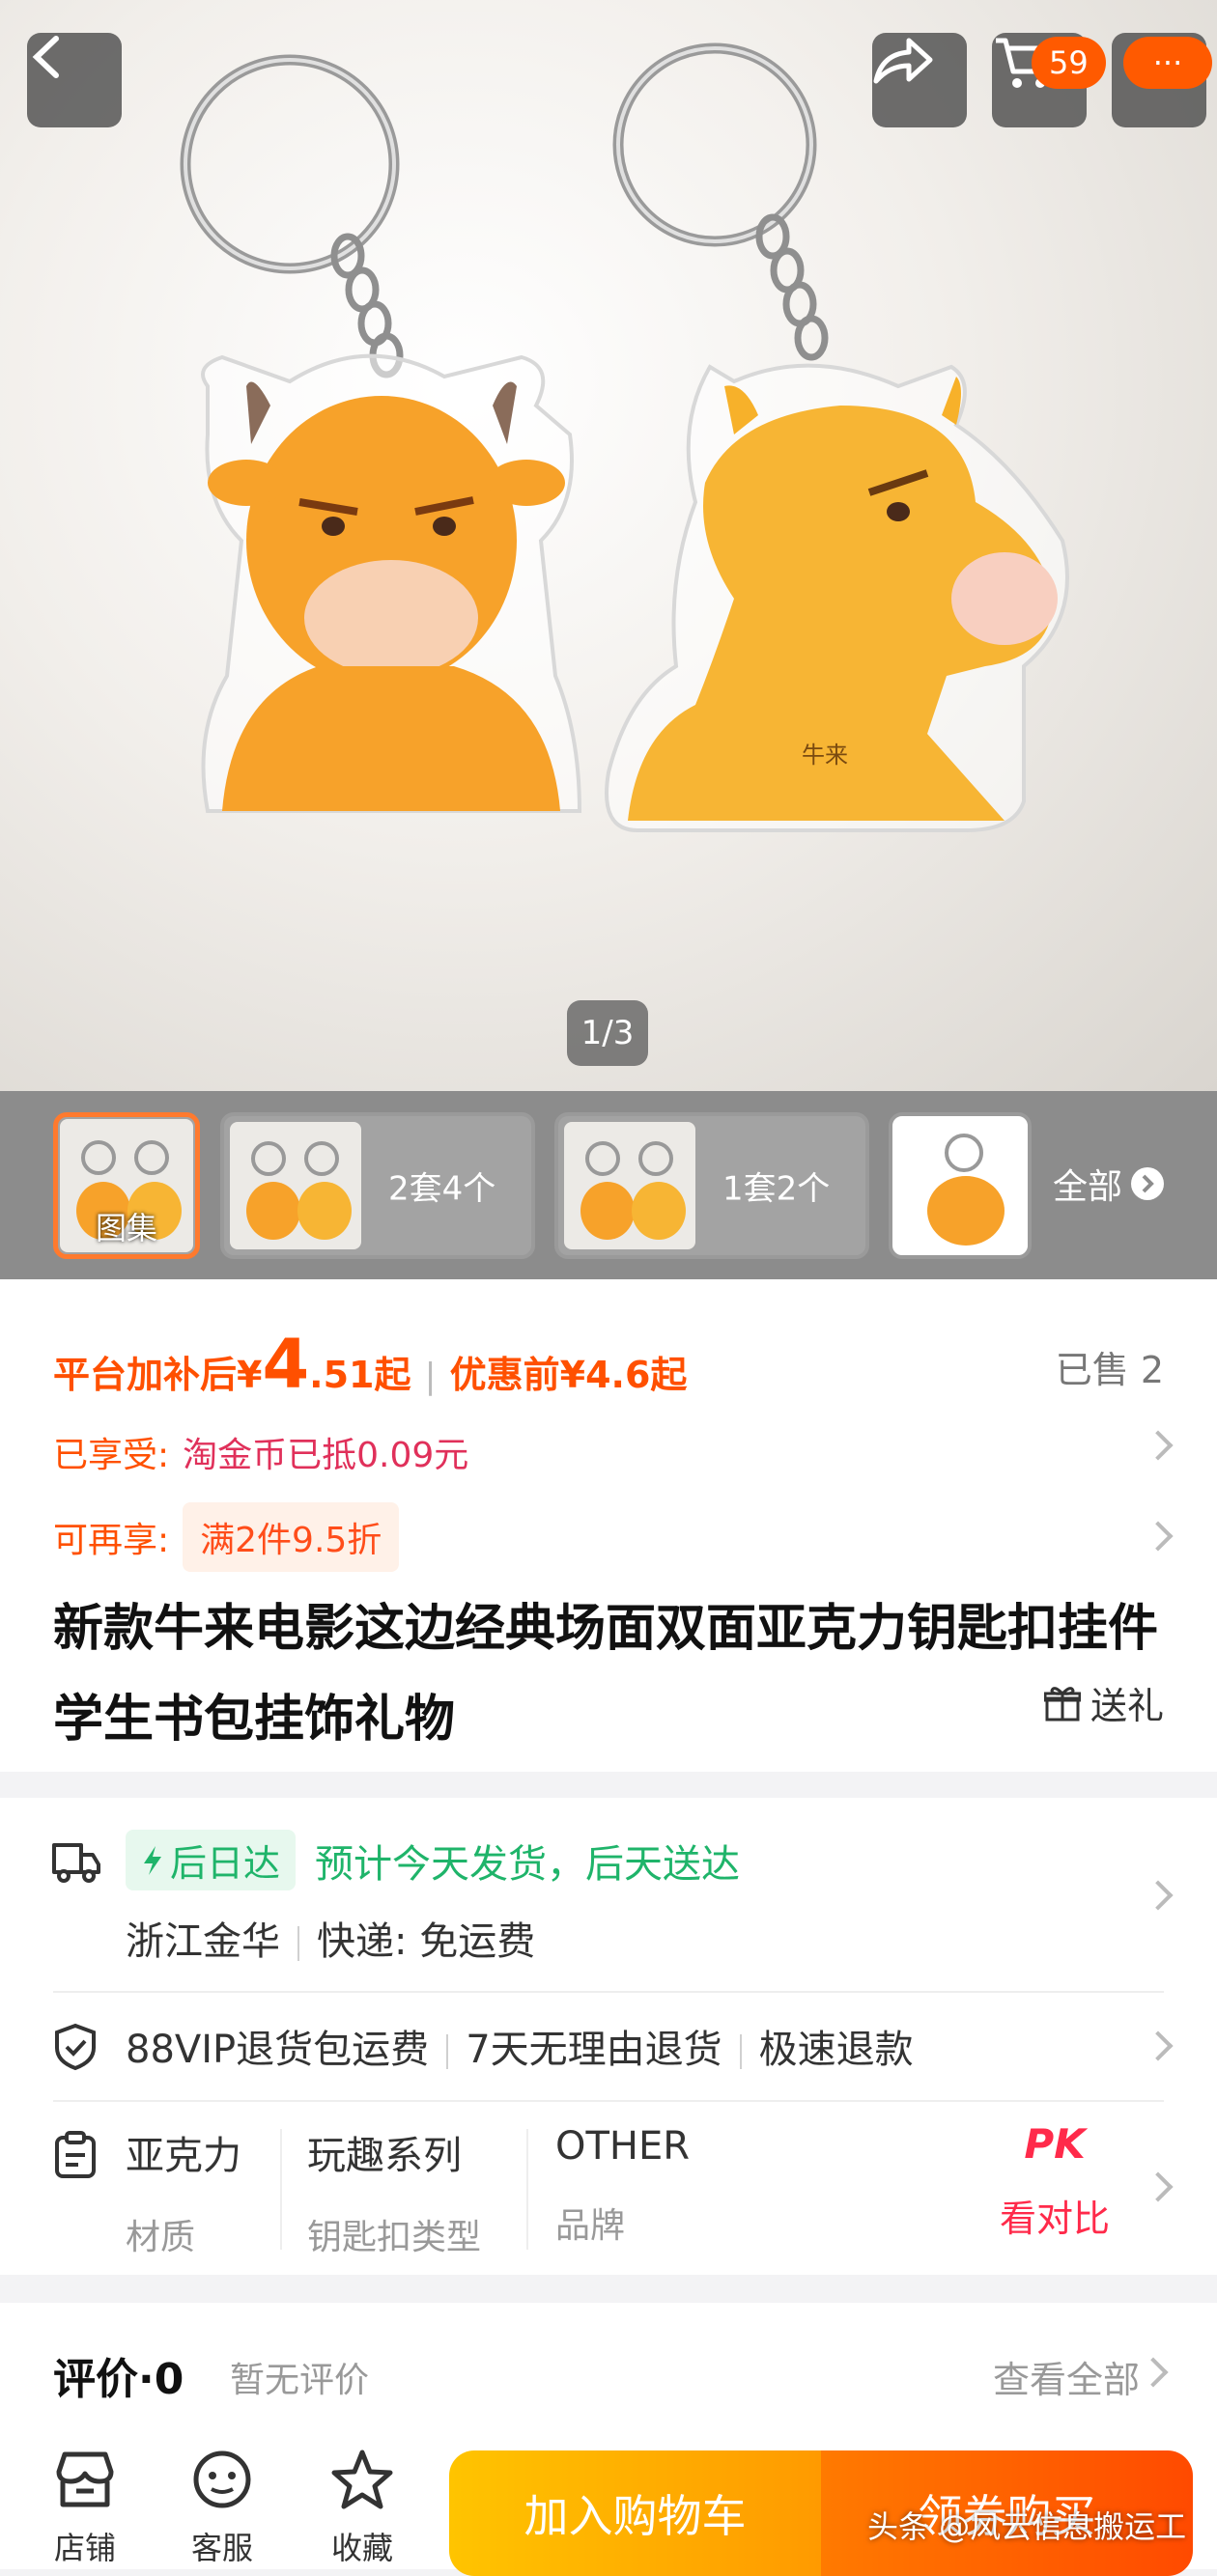 The height and width of the screenshot is (2576, 1217). I want to click on product-title: 新款牛来电影这边经典场面双面亚克力钥匙扣挂件学生书包挂饰礼物, so click(606, 1675).